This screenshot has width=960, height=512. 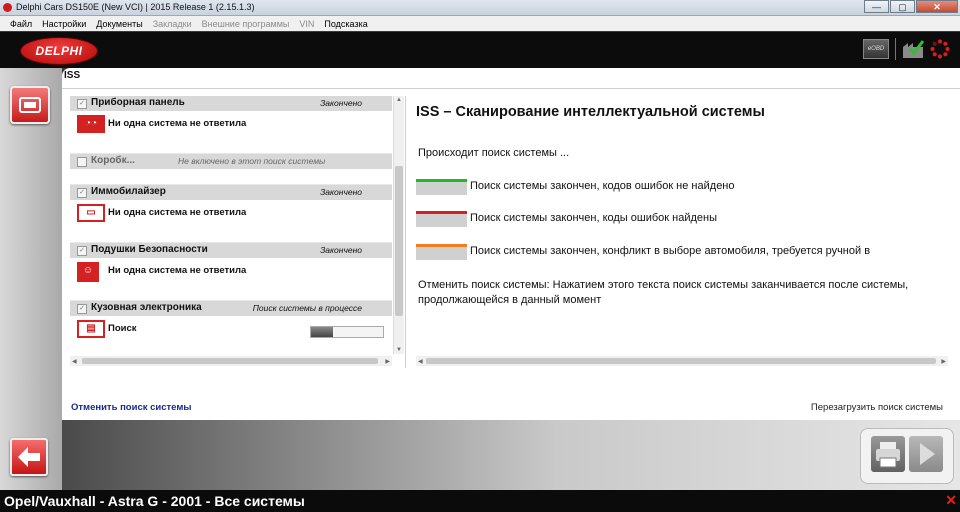 I want to click on close-icon: ✕, so click(x=951, y=500).